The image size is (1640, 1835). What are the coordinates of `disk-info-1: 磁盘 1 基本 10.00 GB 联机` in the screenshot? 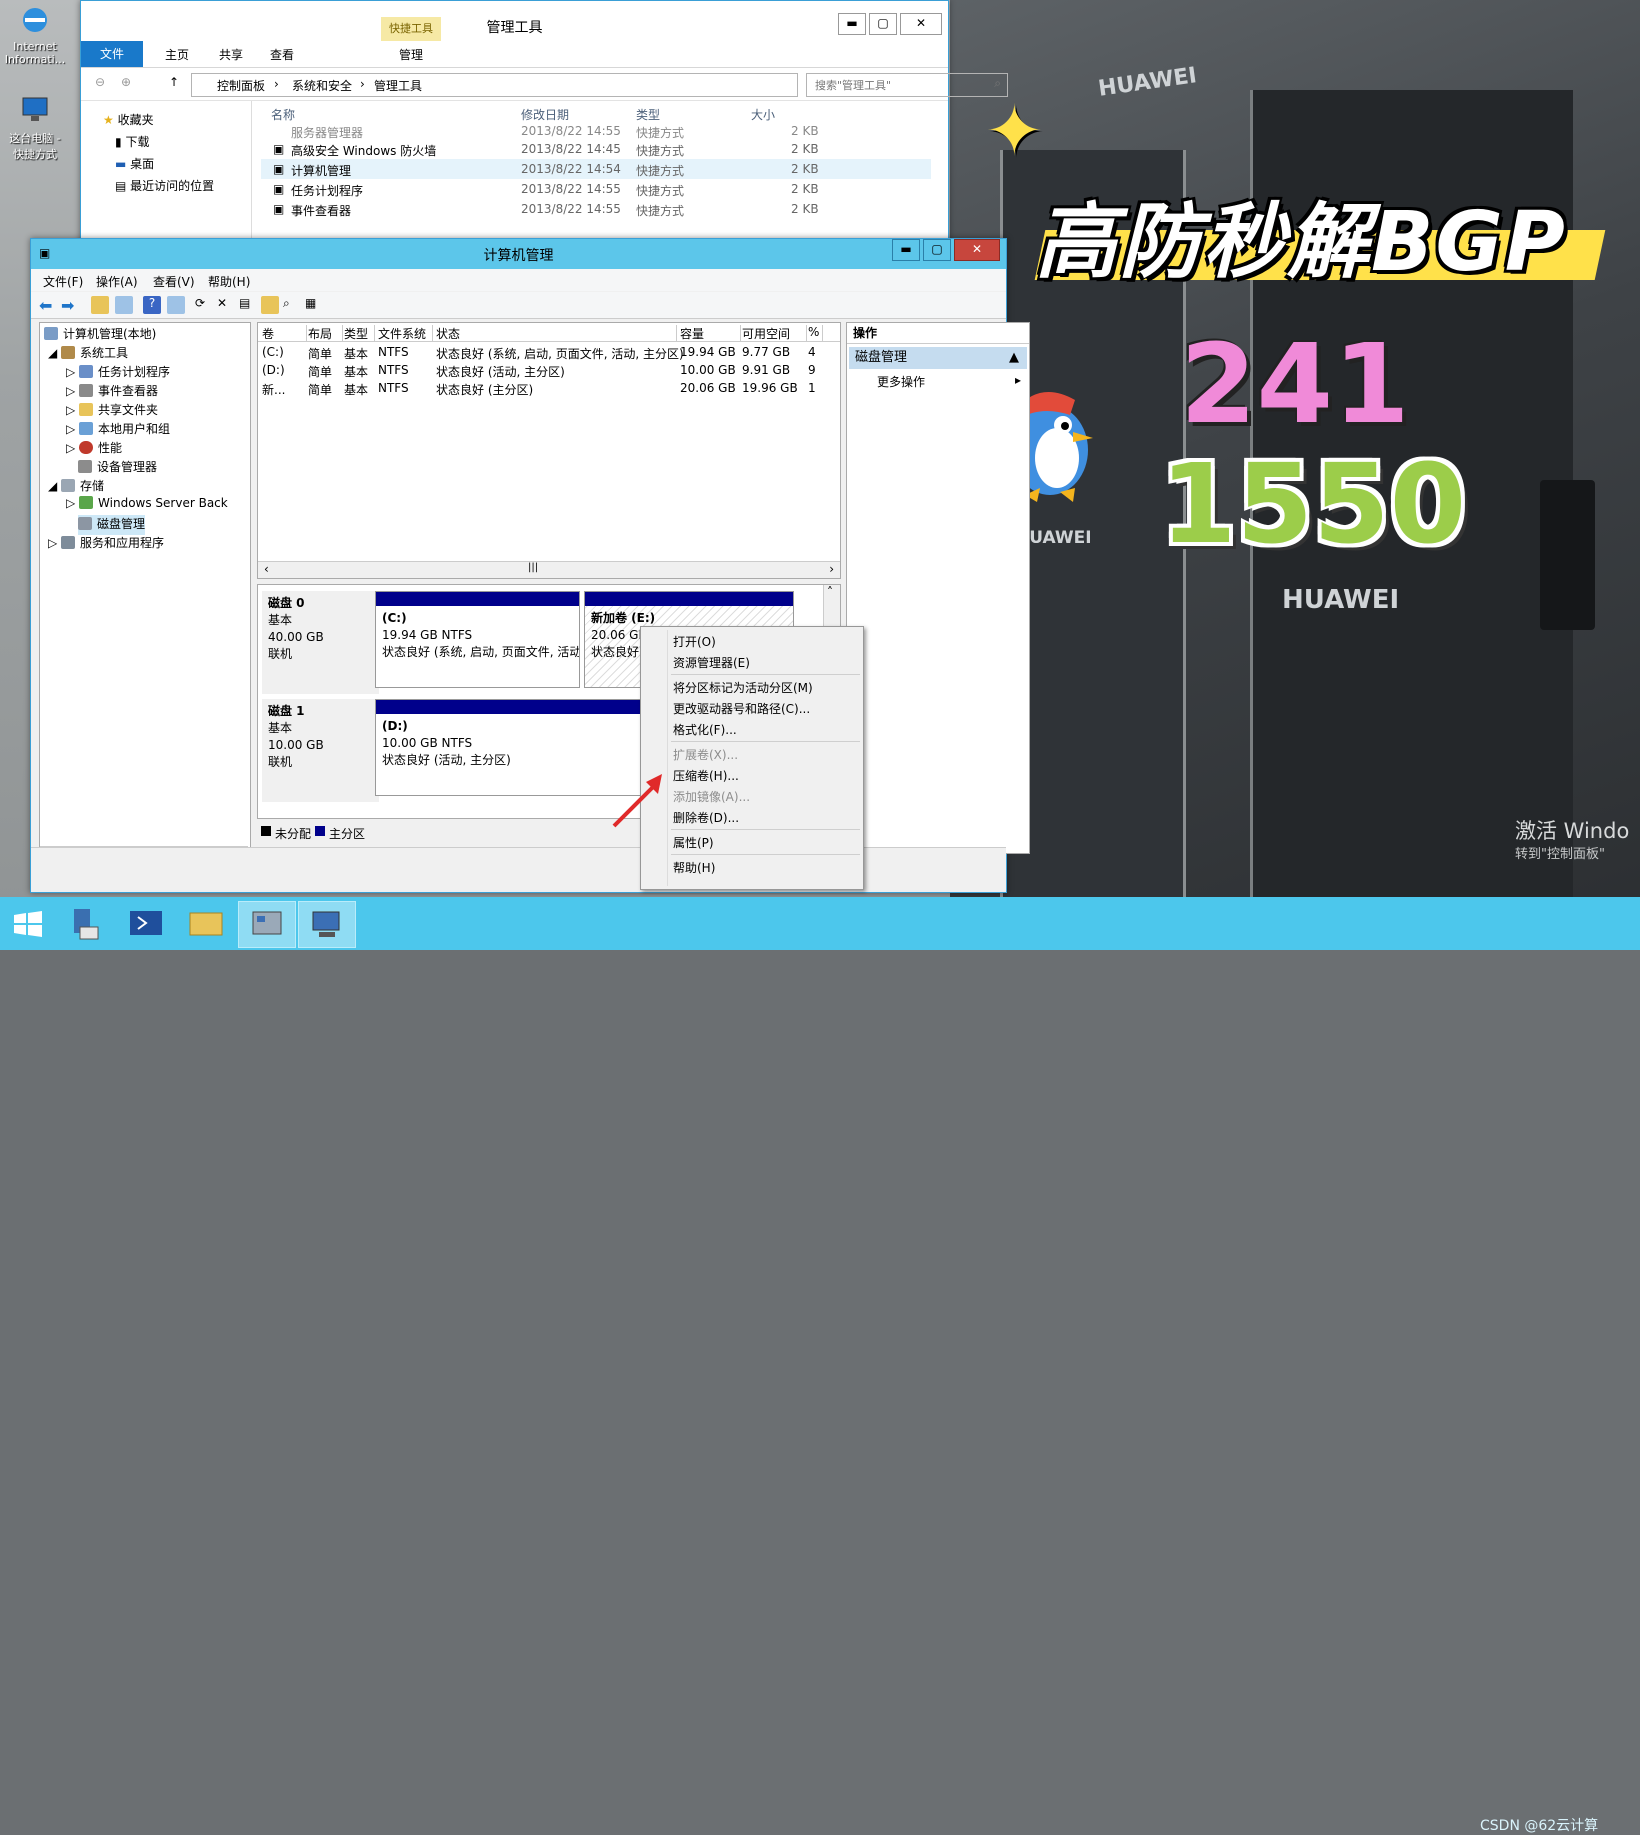 It's located at (320, 750).